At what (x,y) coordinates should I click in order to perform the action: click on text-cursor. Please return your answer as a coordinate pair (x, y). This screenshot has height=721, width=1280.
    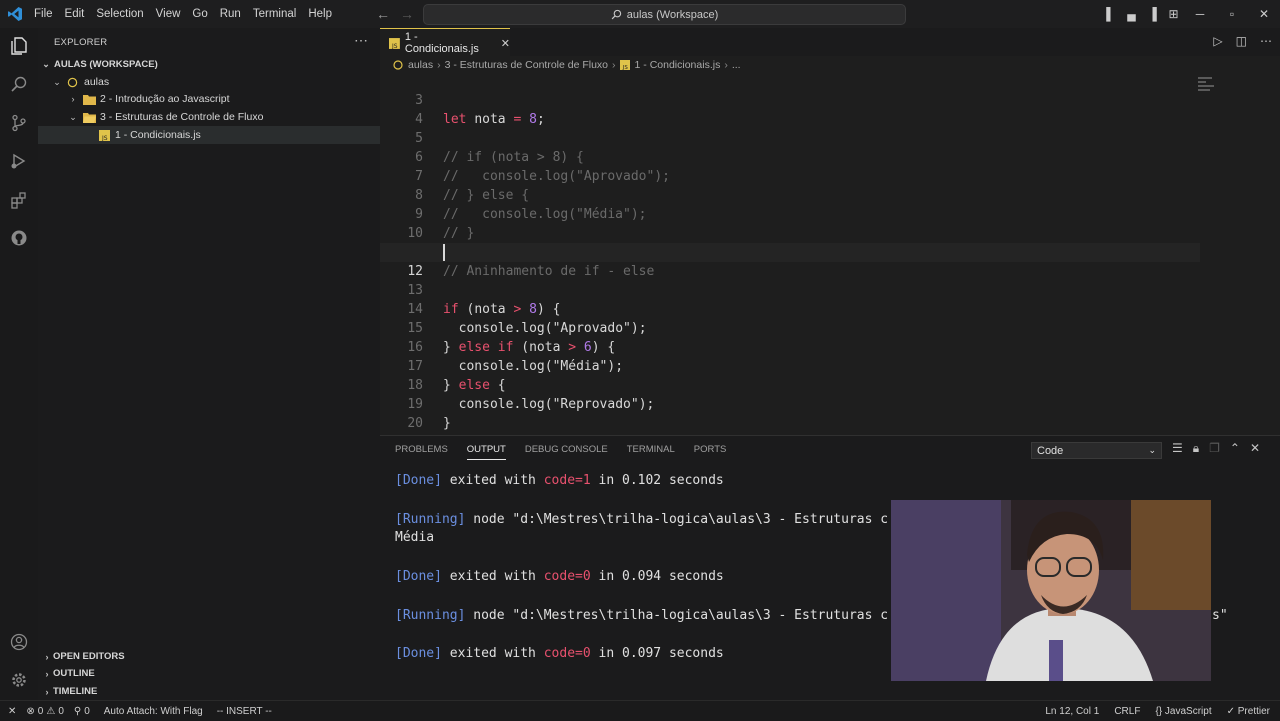
    Looking at the image, I should click on (444, 252).